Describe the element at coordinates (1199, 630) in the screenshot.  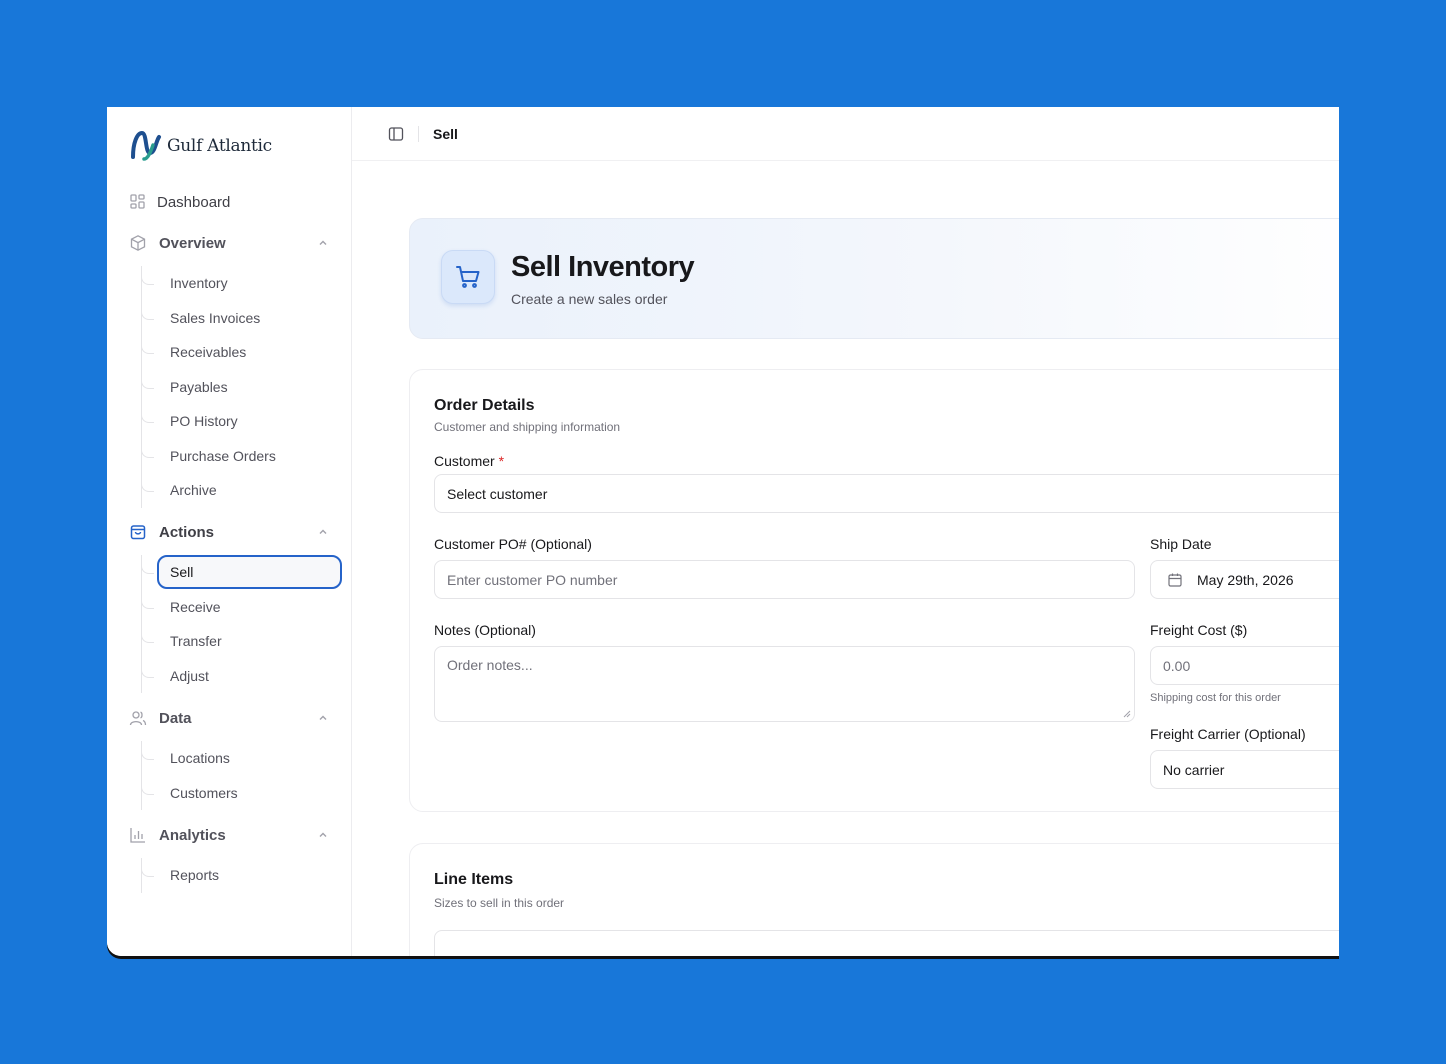
I see `freight-cost-label: Freight Cost ($)` at that location.